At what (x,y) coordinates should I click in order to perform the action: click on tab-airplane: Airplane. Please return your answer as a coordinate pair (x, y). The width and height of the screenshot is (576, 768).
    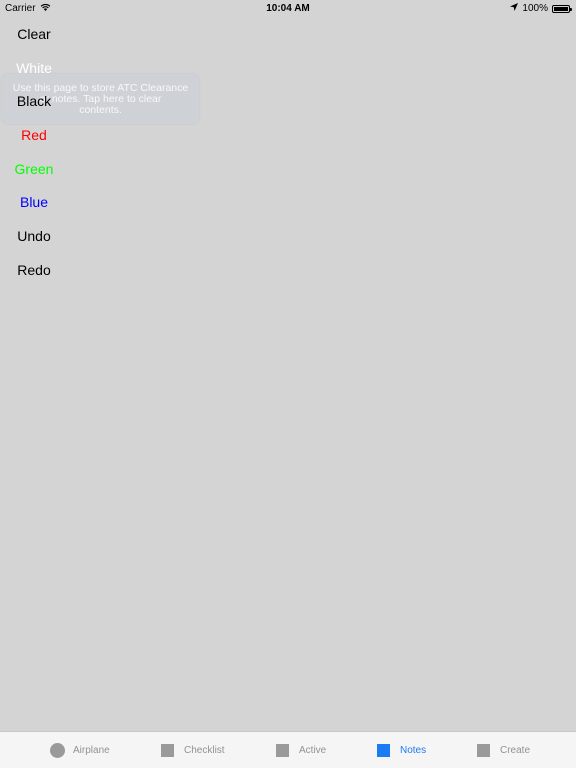
    Looking at the image, I should click on (80, 750).